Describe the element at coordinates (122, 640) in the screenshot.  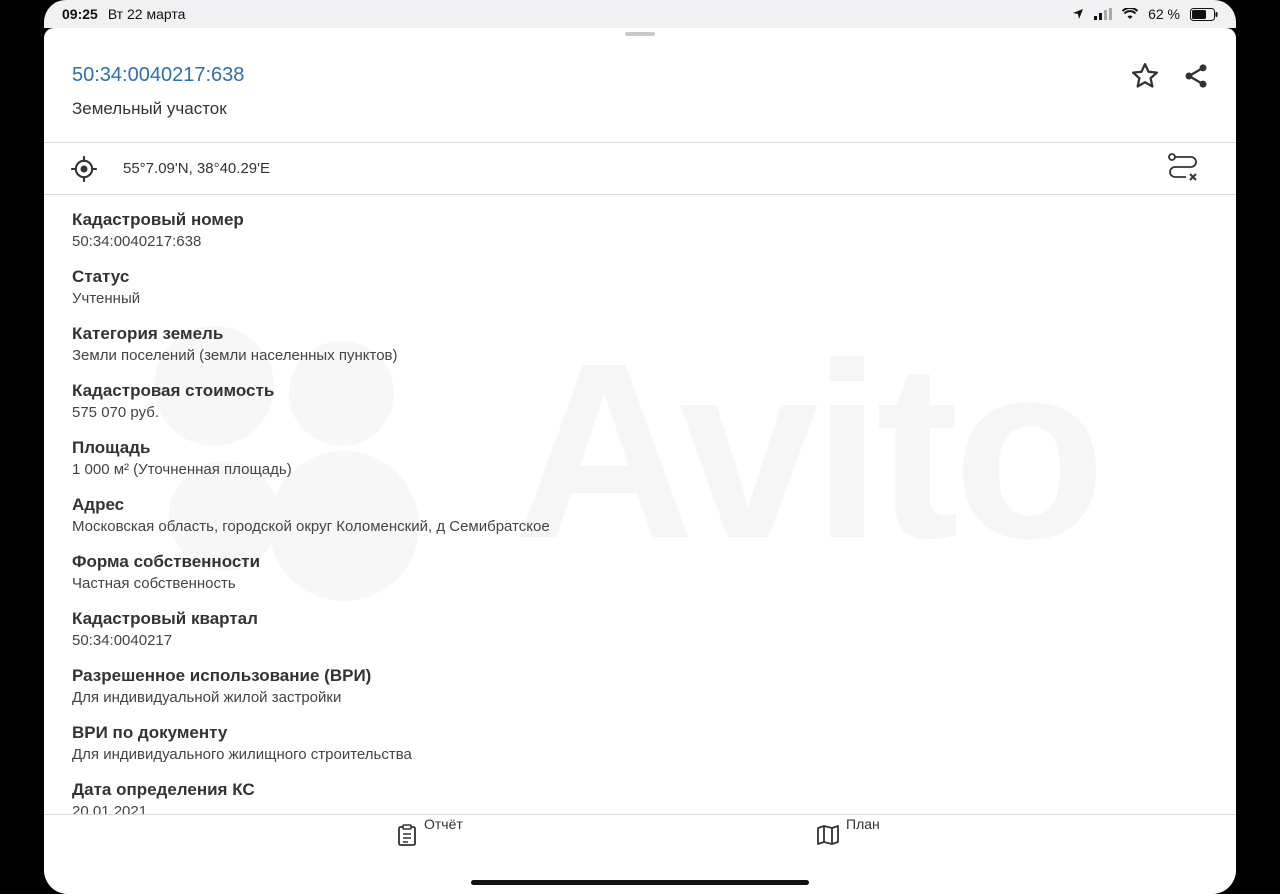
I see `field-value: 50:34:0040217` at that location.